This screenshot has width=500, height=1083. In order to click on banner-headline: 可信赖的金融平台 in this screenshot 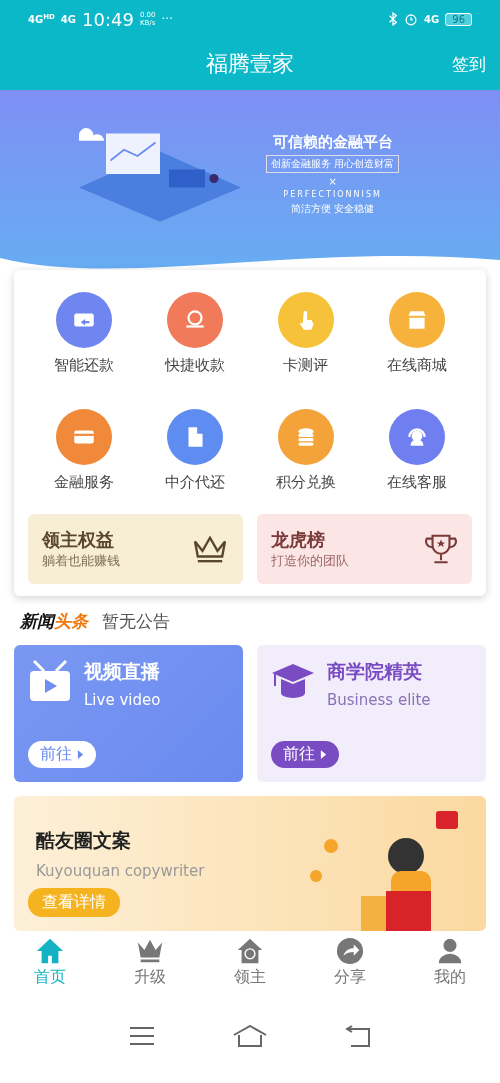, I will do `click(332, 142)`.